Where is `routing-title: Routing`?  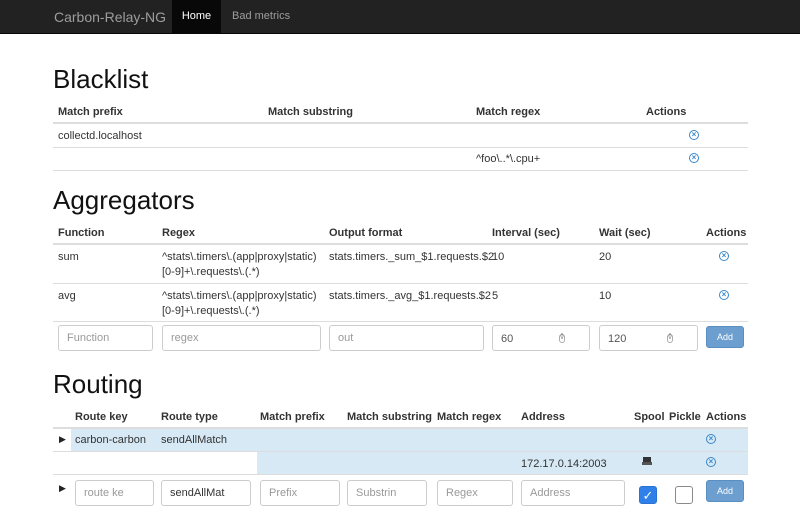
routing-title: Routing is located at coordinates (98, 384).